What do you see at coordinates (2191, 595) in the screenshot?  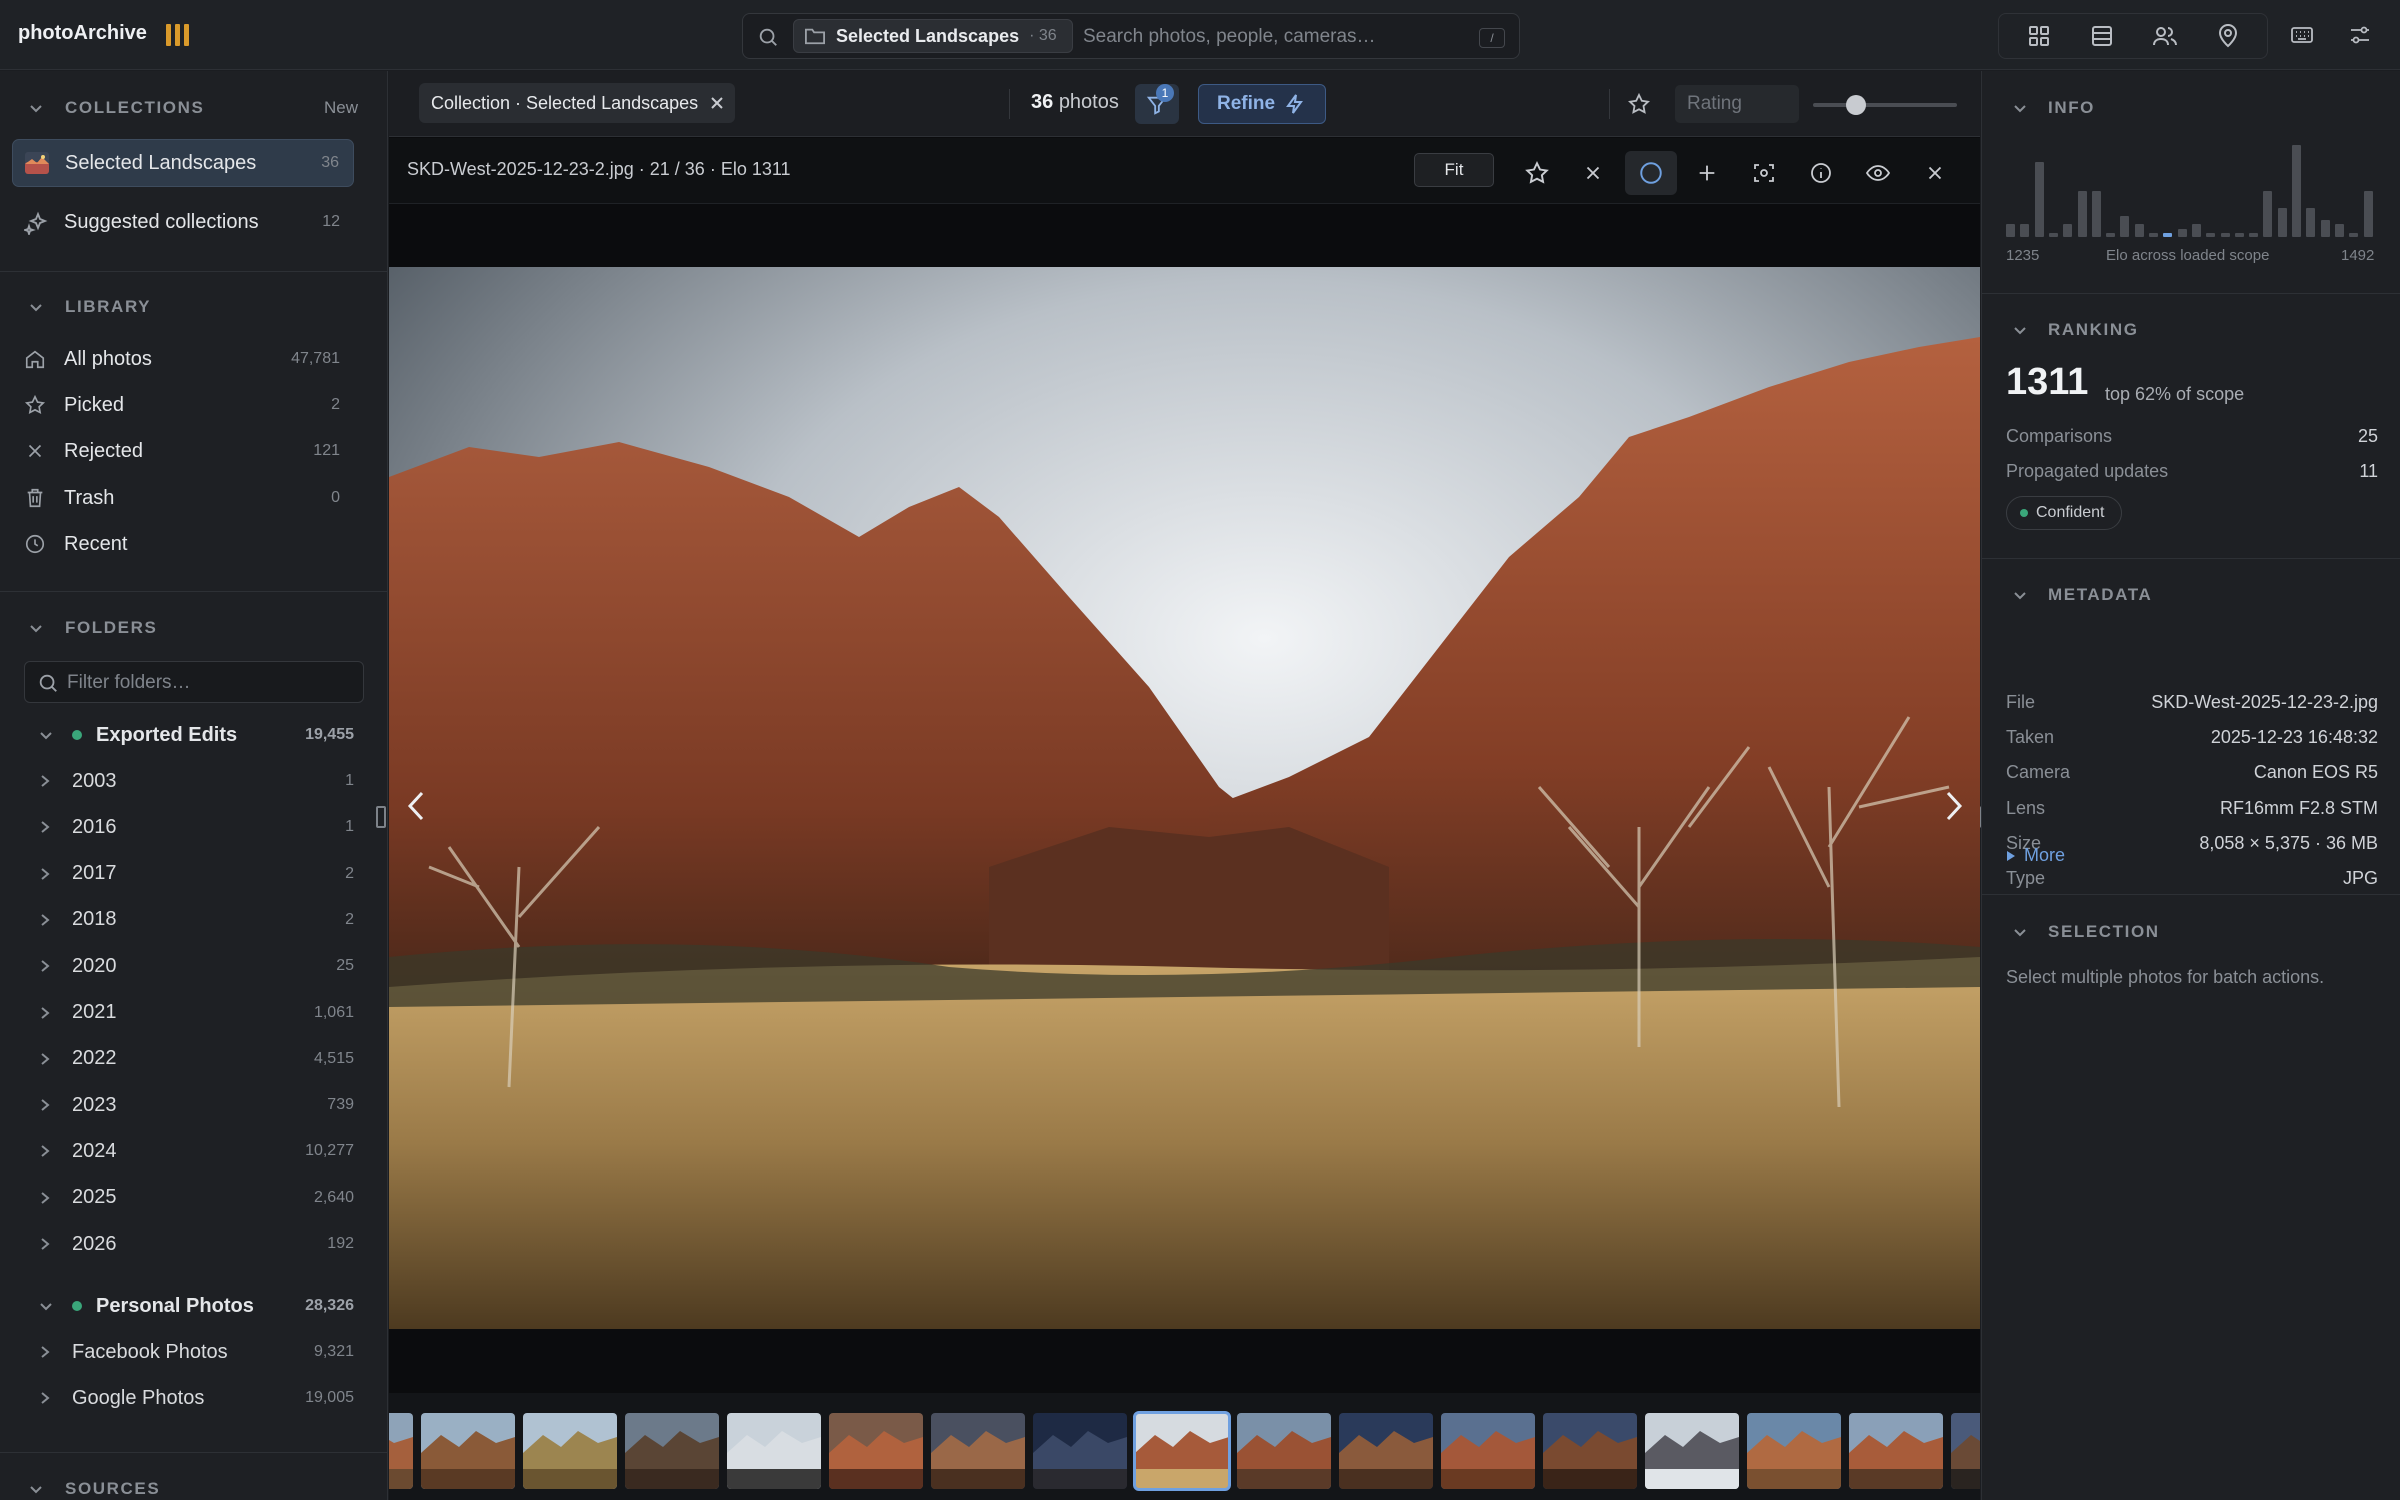 I see `metadata-section-header: METADATA` at bounding box center [2191, 595].